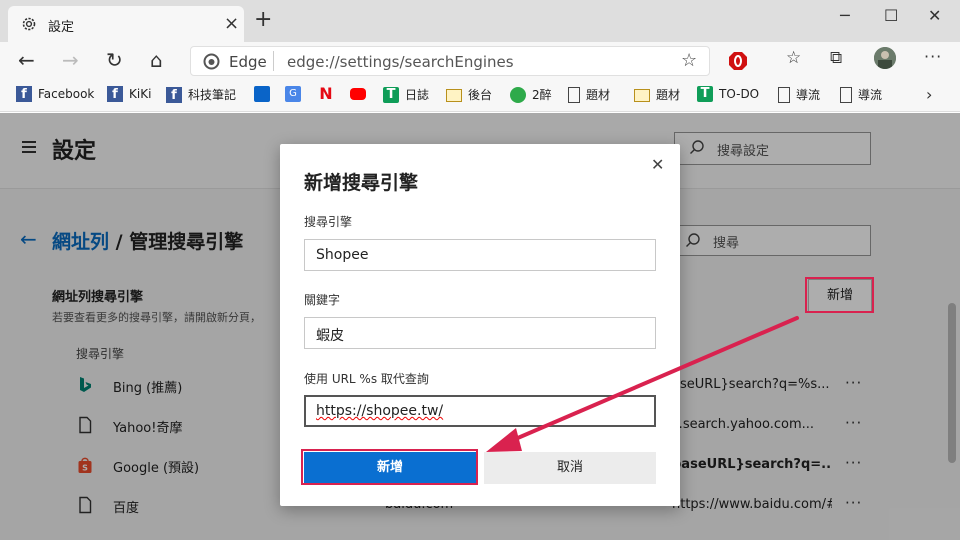 The height and width of the screenshot is (540, 960). I want to click on bookmark-item: T TO-DO, so click(728, 94).